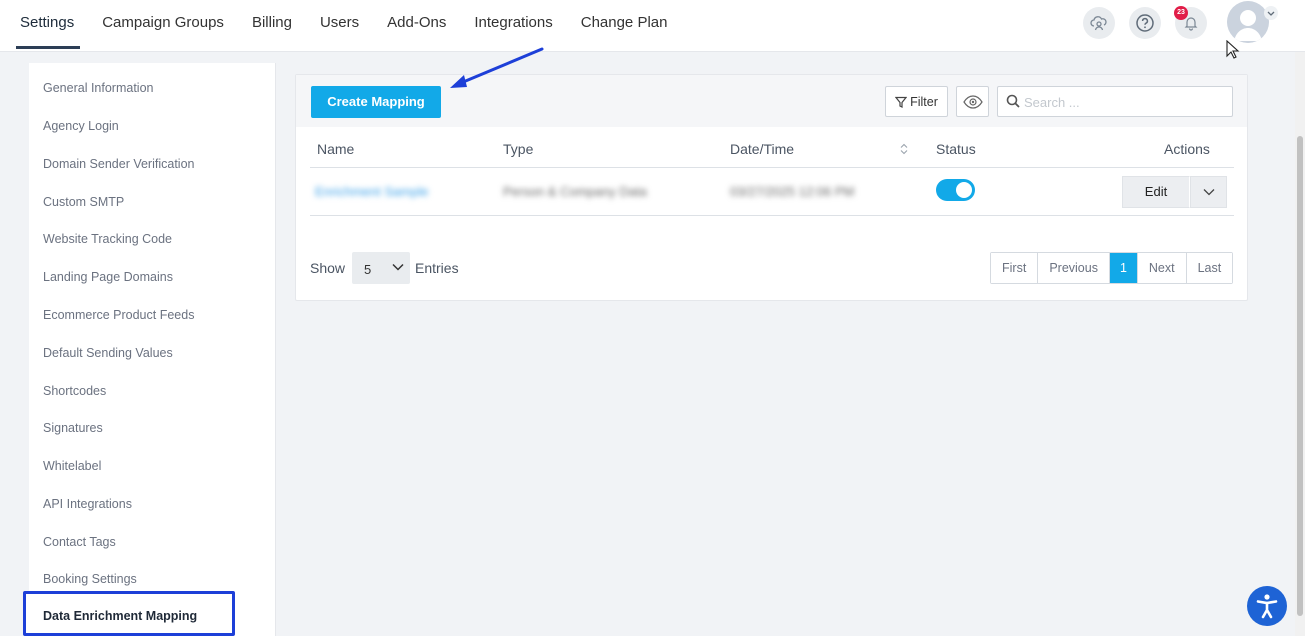 This screenshot has height=636, width=1305. Describe the element at coordinates (1013, 101) in the screenshot. I see `search-icon` at that location.